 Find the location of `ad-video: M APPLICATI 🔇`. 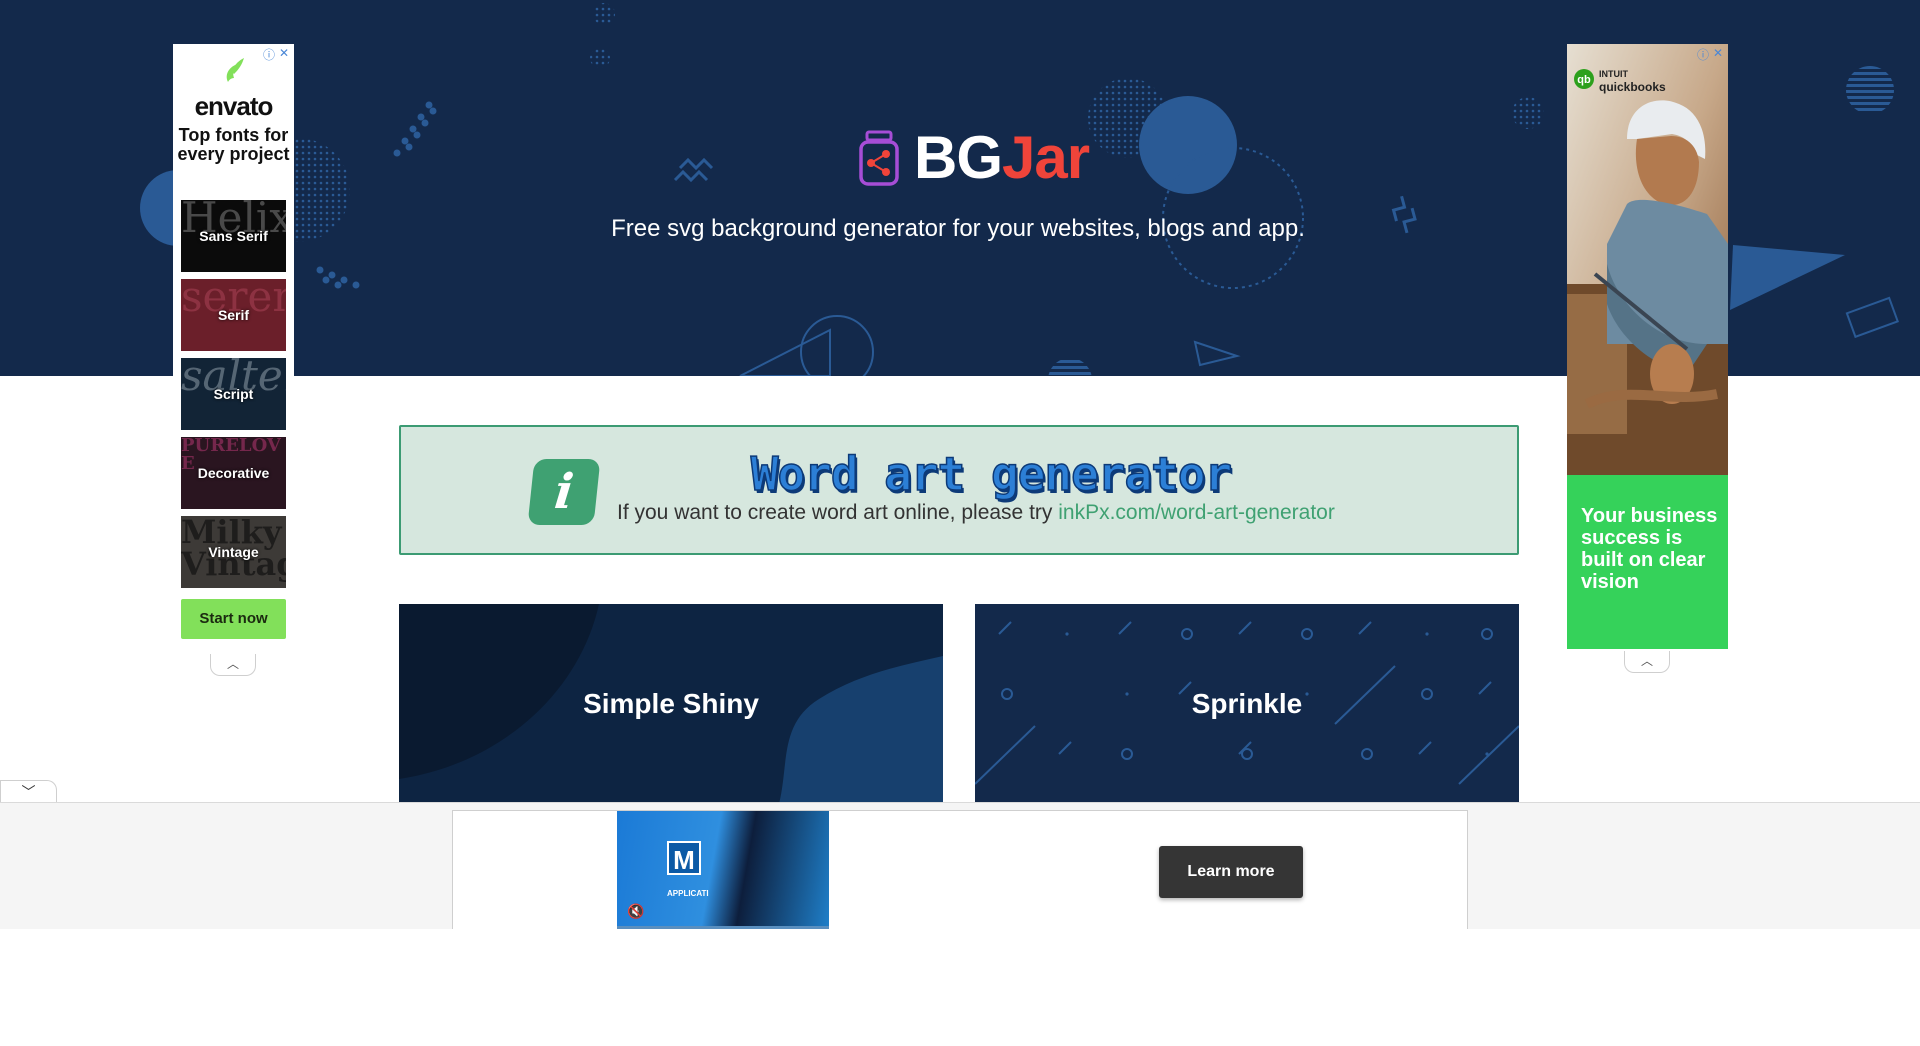

ad-video: M APPLICATI 🔇 is located at coordinates (723, 870).